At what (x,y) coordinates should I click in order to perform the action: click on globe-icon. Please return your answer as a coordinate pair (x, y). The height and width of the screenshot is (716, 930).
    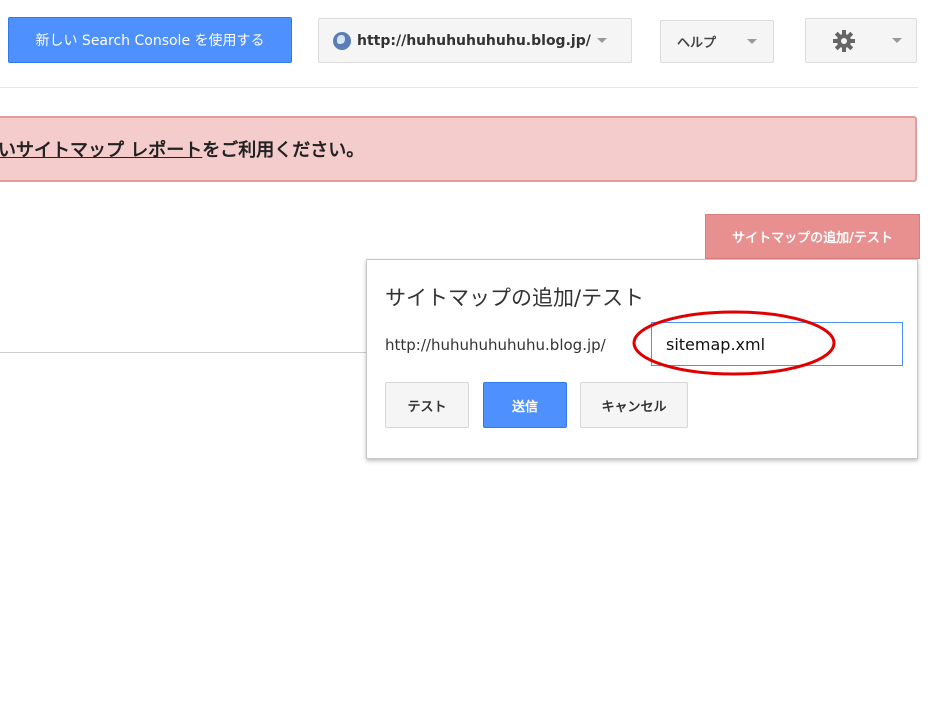
    Looking at the image, I should click on (342, 40).